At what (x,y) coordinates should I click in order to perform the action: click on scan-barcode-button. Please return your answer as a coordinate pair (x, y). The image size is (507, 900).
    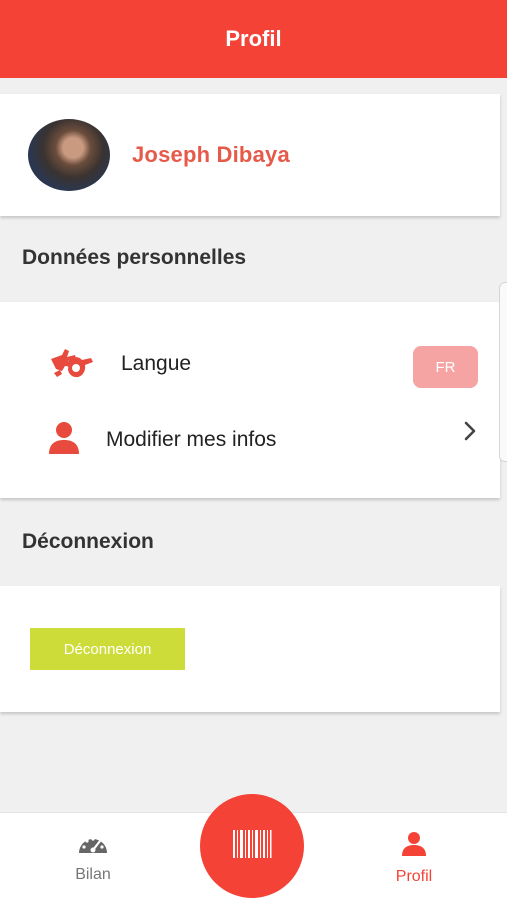
    Looking at the image, I should click on (252, 846).